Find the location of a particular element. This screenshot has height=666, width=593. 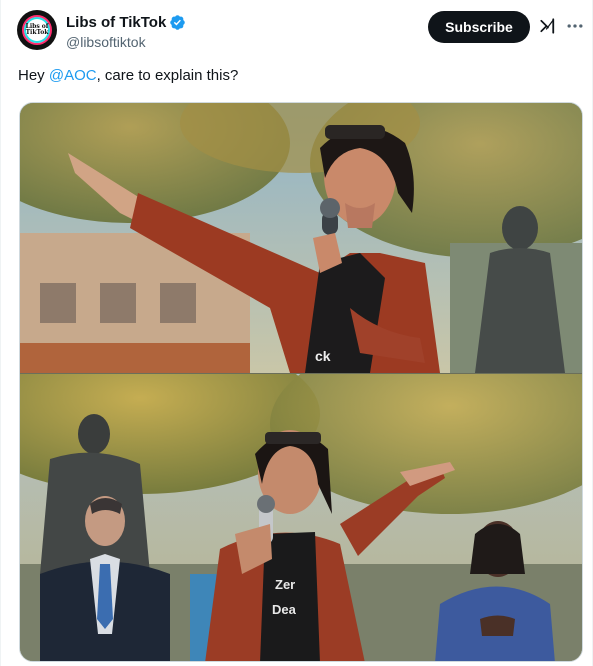

shirt-print-2: Zer is located at coordinates (285, 584).